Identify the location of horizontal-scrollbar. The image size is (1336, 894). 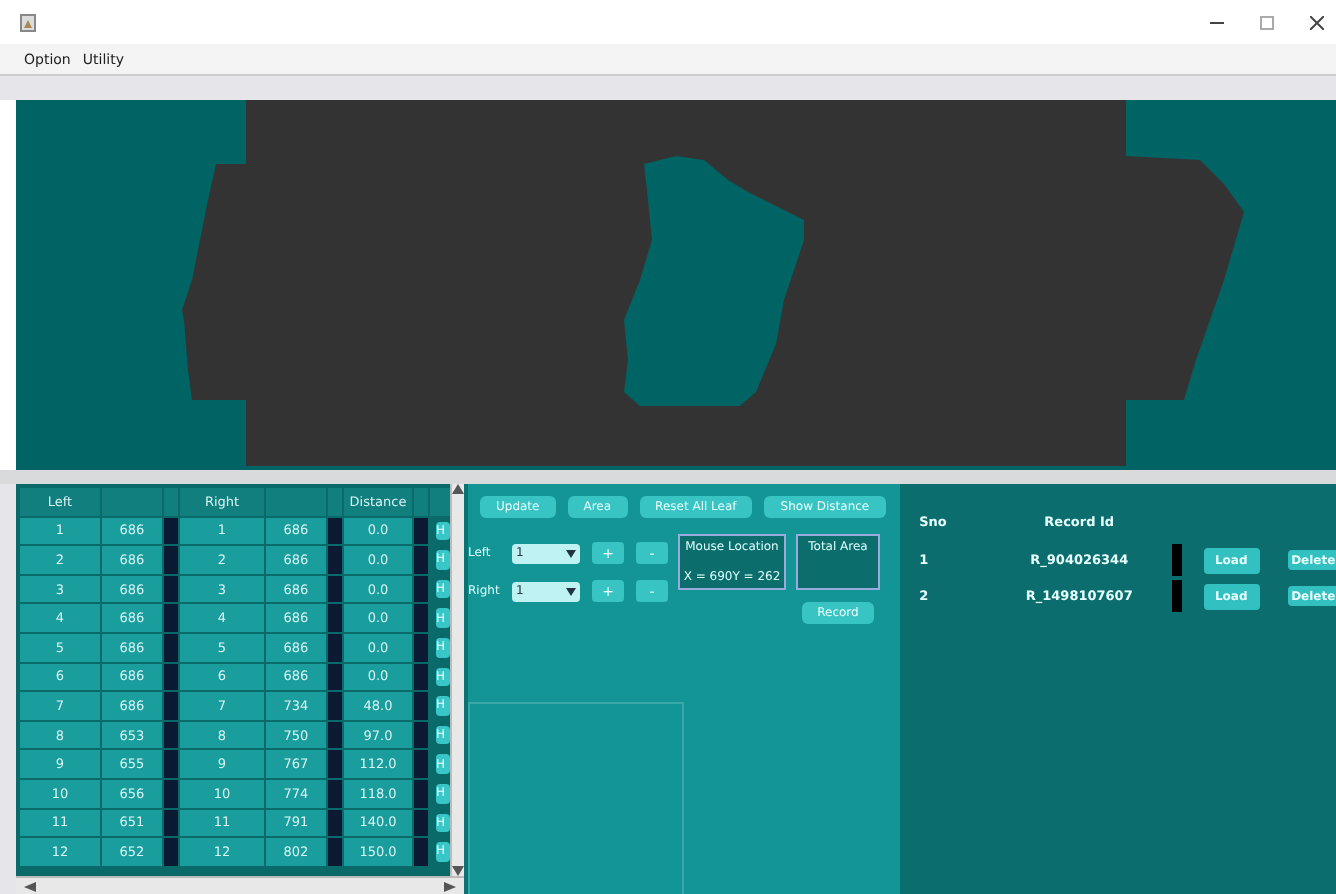
(240, 885).